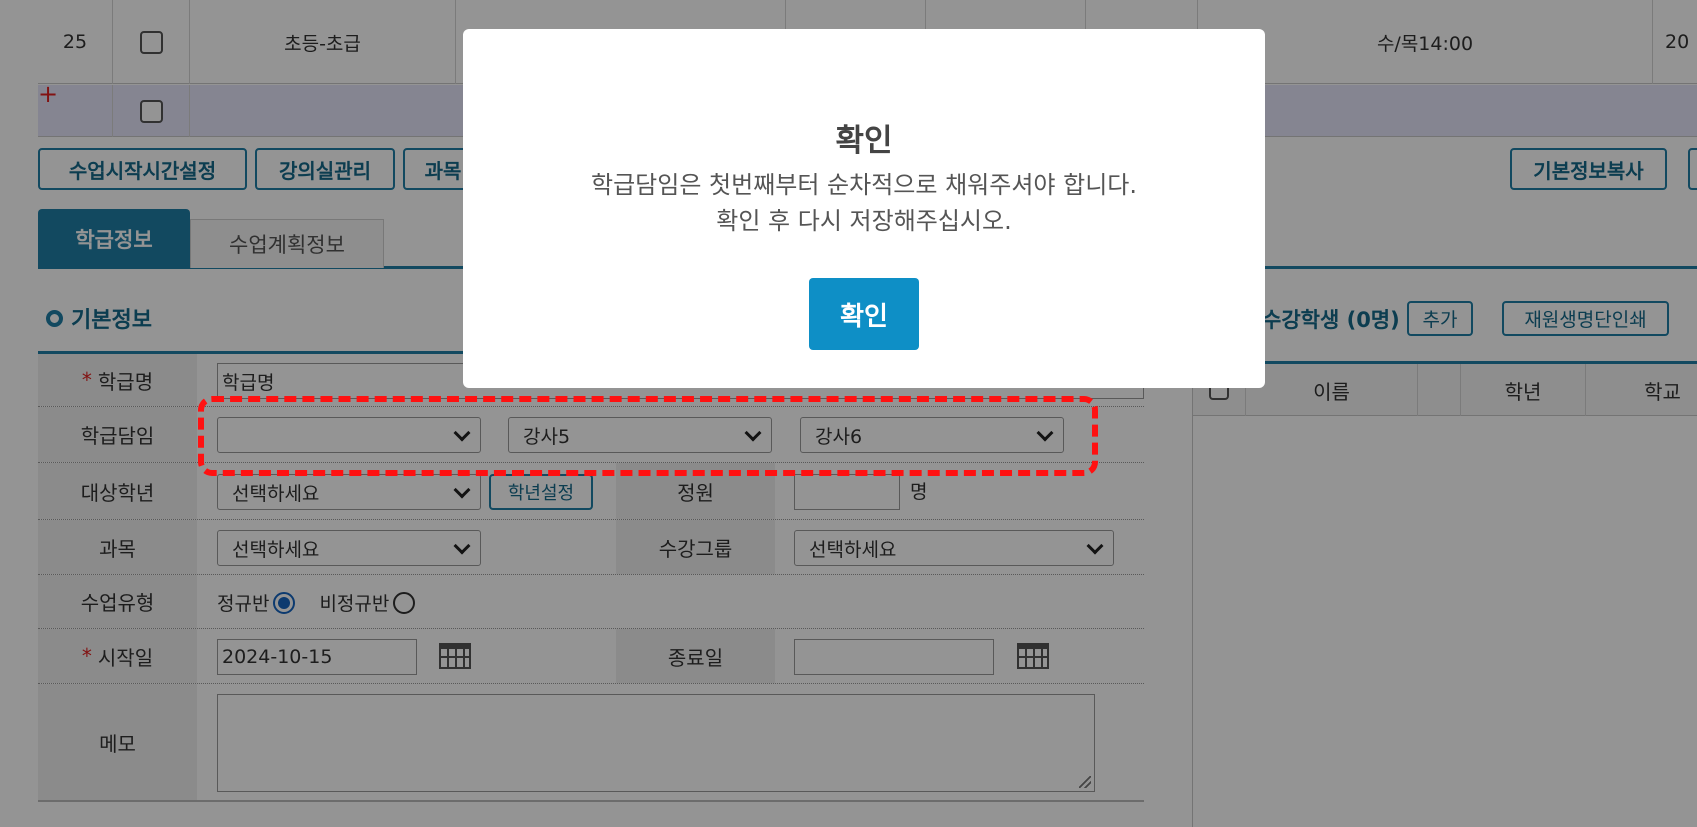  Describe the element at coordinates (648, 436) in the screenshot. I see `homeroom-error-highlight` at that location.